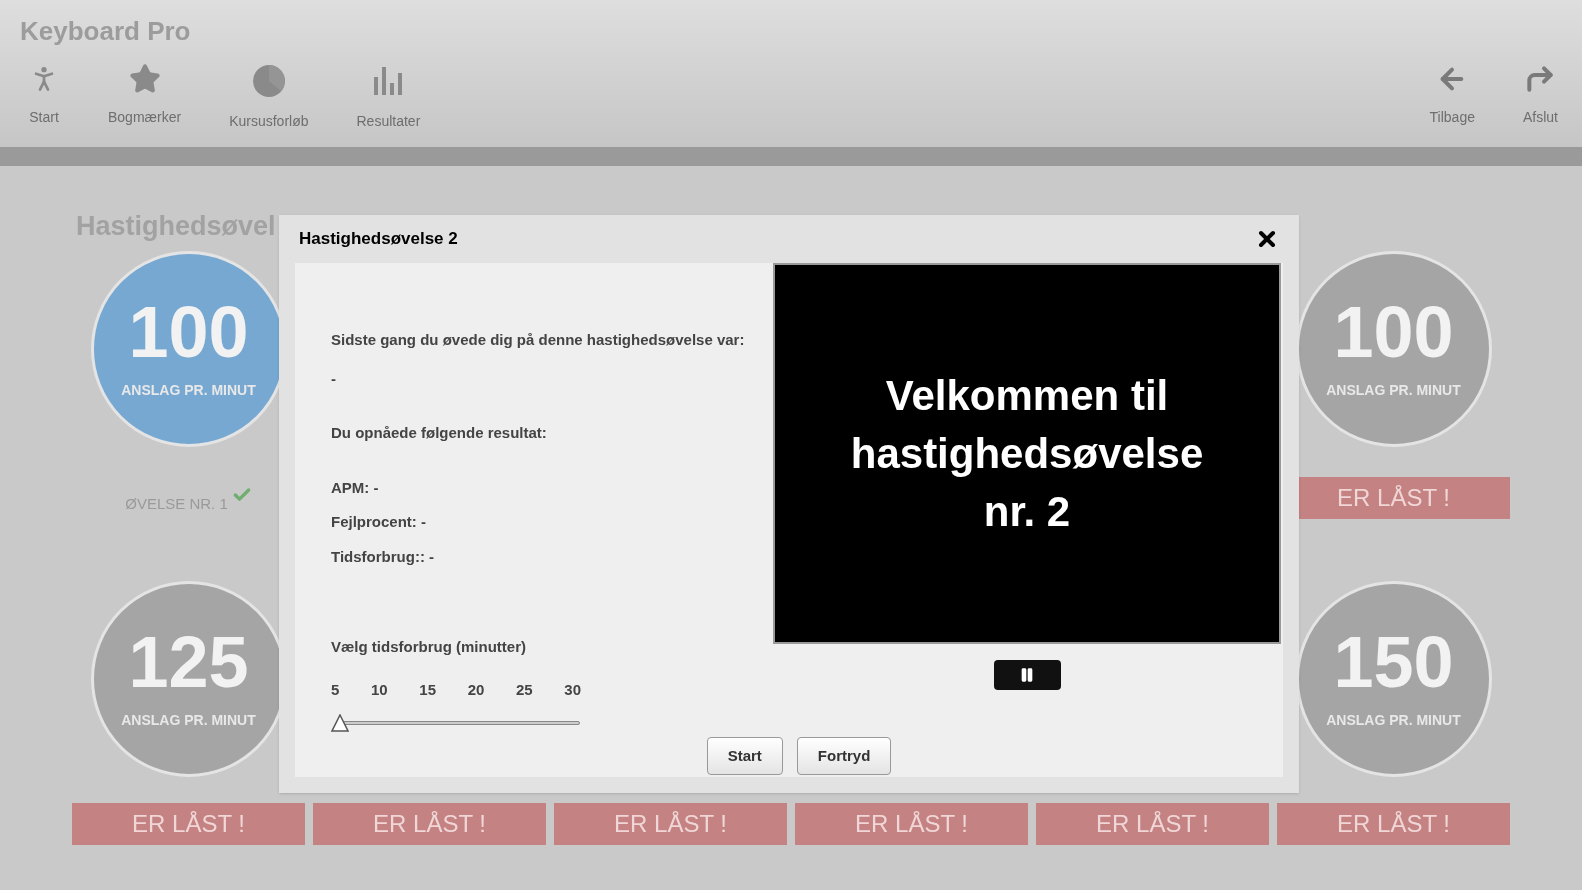  What do you see at coordinates (334, 378) in the screenshot?
I see `last-practice-value: -` at bounding box center [334, 378].